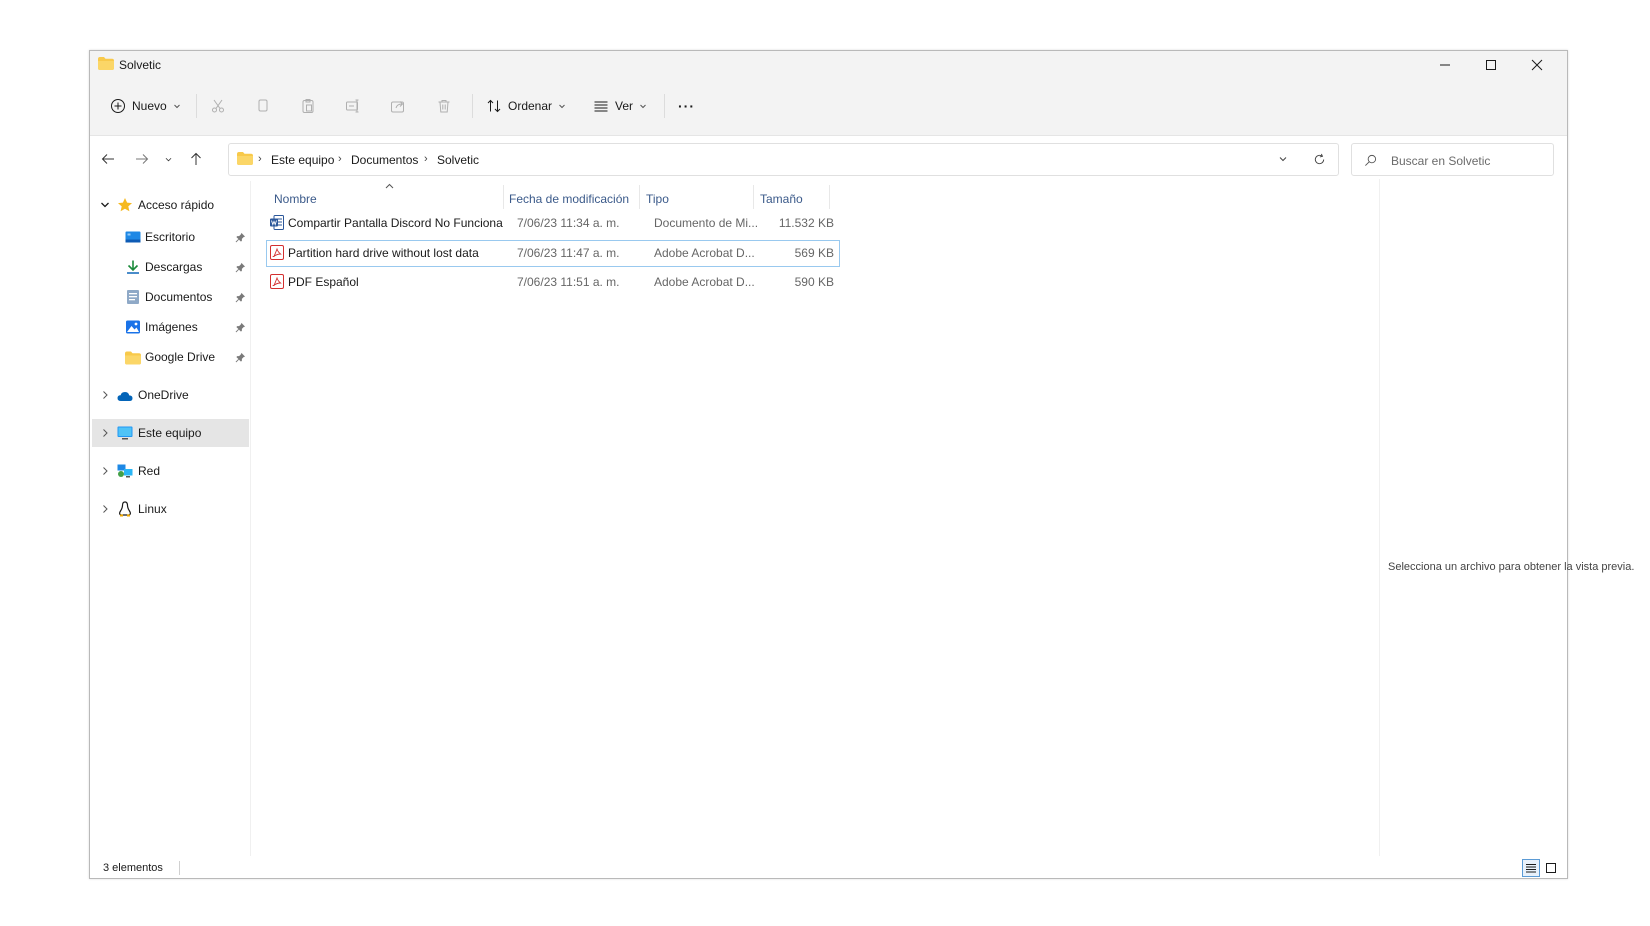 The image size is (1650, 926). Describe the element at coordinates (125, 433) in the screenshot. I see `computer-icon` at that location.